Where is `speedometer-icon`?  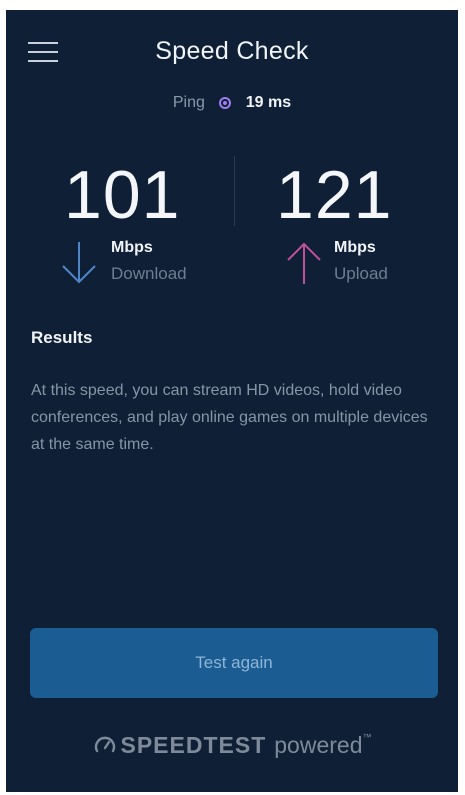
speedometer-icon is located at coordinates (104, 744).